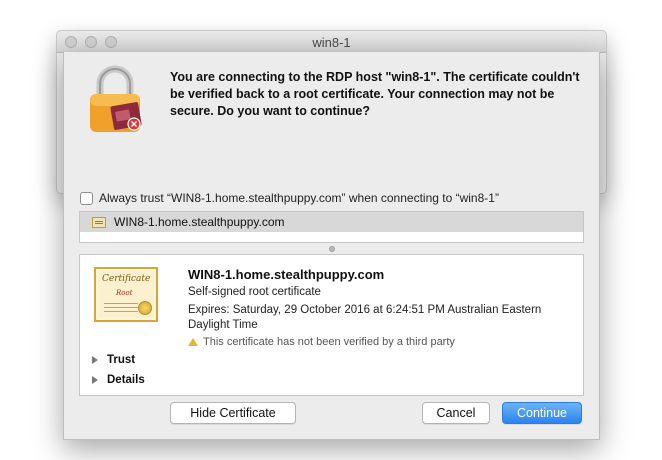  I want to click on details-disclosure: Details, so click(118, 380).